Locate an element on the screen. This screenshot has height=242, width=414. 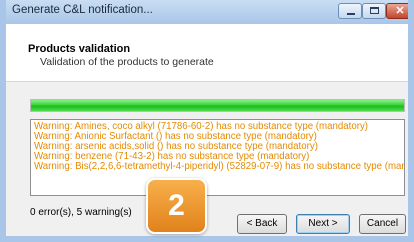
page-title: Products validation is located at coordinates (79, 49).